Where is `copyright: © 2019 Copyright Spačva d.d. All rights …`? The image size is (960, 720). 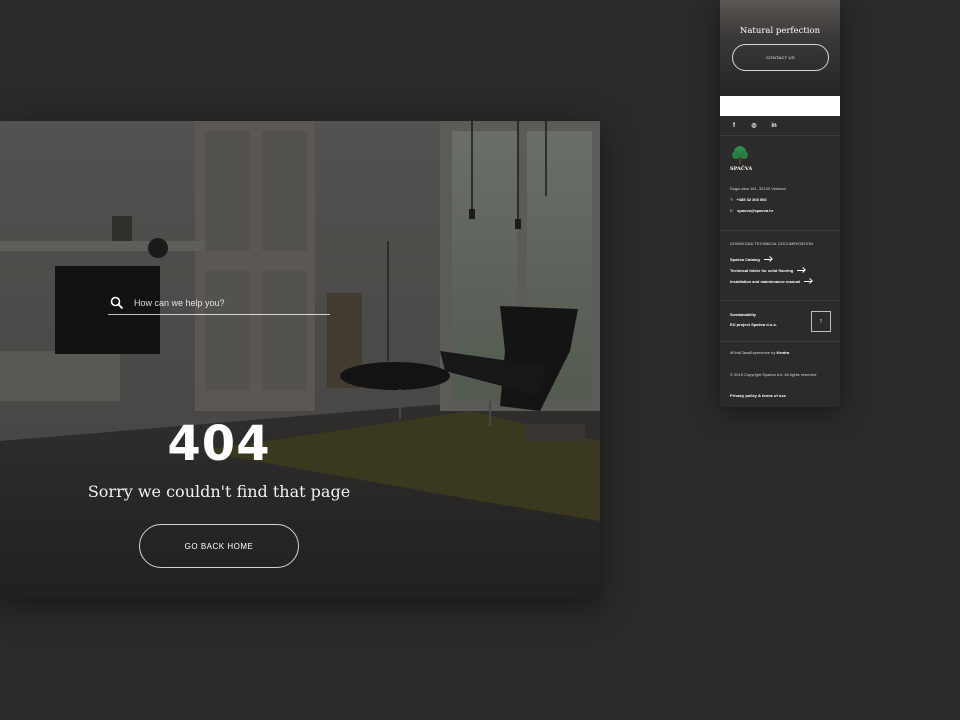
copyright: © 2019 Copyright Spačva d.d. All rights … is located at coordinates (773, 374).